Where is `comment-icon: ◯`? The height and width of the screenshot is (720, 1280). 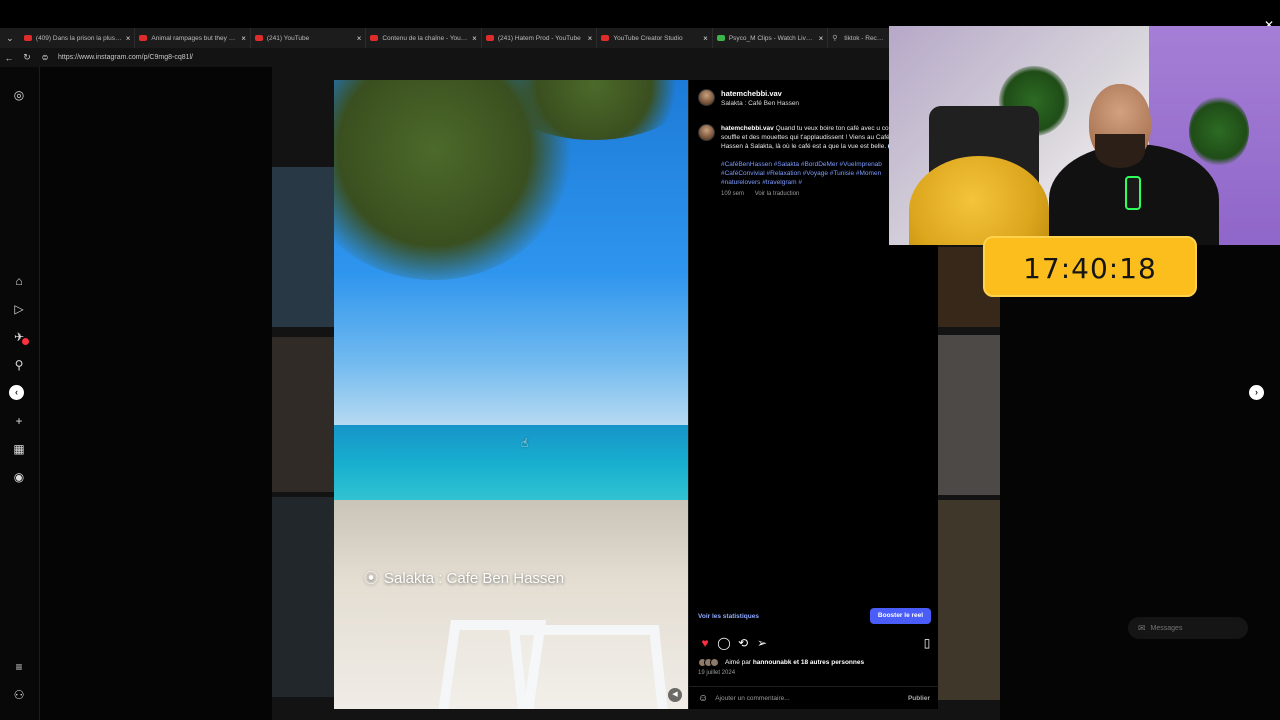
comment-icon: ◯ is located at coordinates (724, 643).